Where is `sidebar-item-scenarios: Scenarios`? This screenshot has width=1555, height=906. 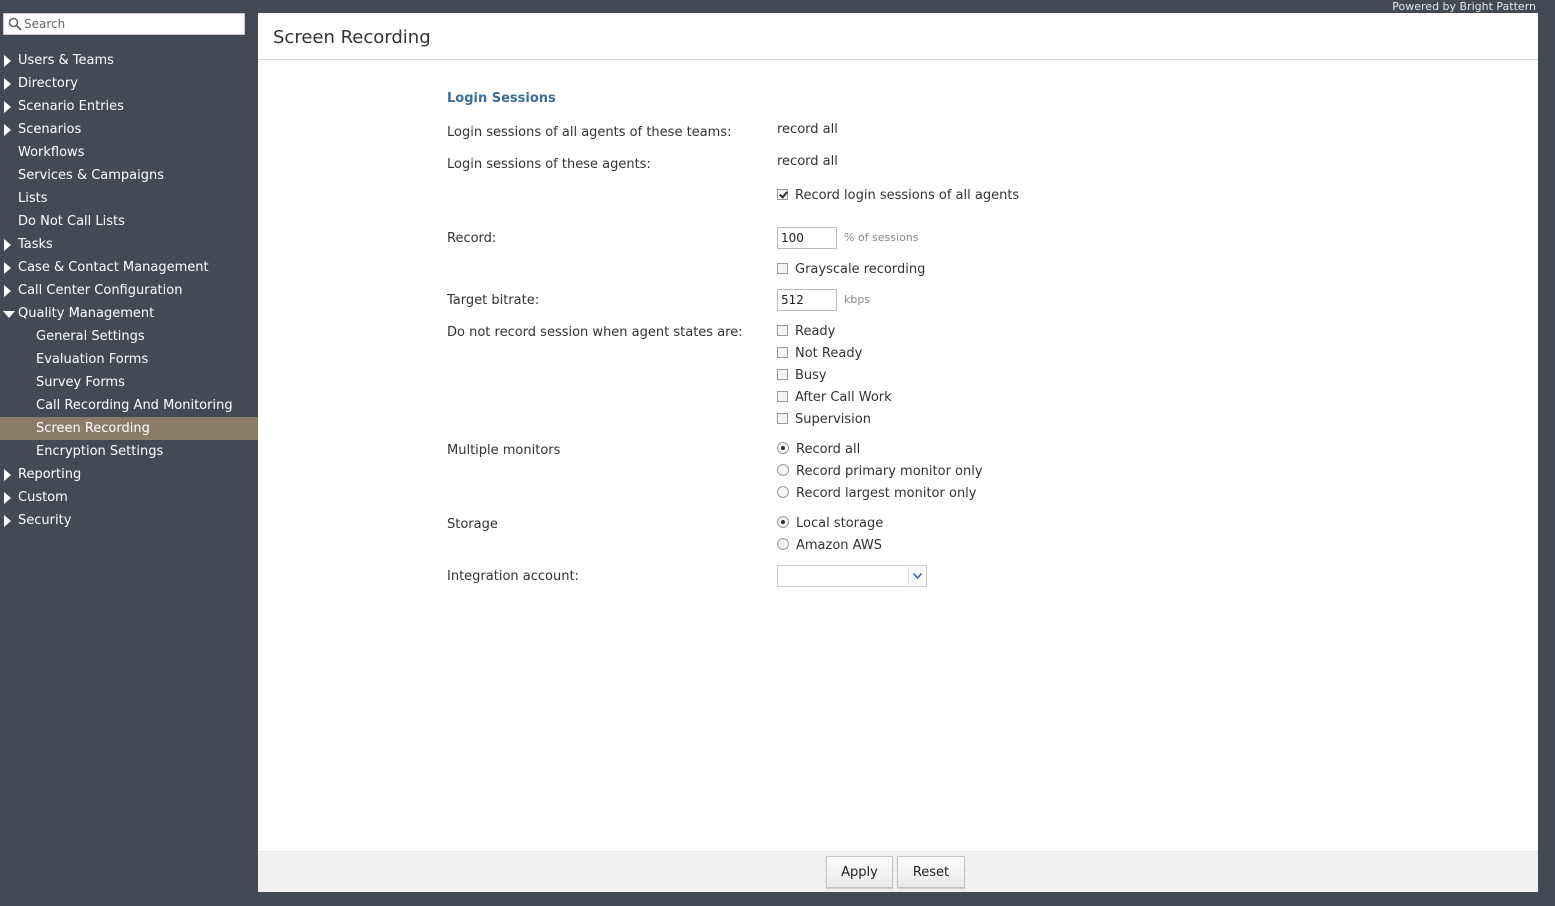
sidebar-item-scenarios: Scenarios is located at coordinates (129, 129).